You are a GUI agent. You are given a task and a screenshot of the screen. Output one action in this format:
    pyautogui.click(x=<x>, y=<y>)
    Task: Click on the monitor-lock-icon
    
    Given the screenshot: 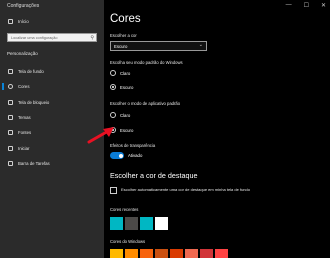 What is the action you would take?
    pyautogui.click(x=10, y=102)
    